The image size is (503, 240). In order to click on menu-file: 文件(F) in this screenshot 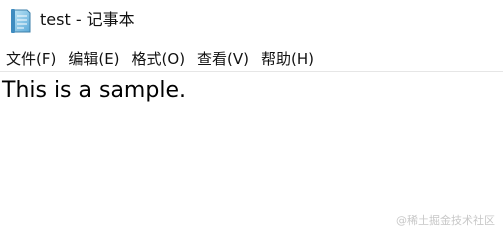, I will do `click(31, 59)`.